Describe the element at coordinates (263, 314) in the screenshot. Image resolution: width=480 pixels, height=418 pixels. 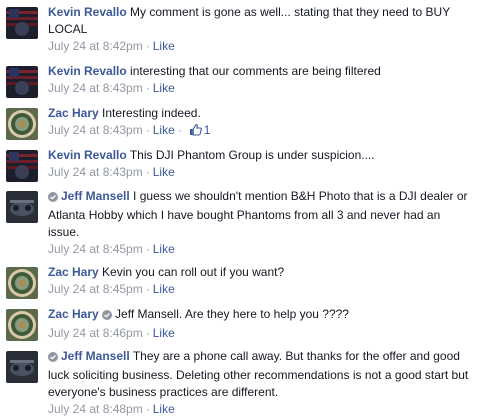
I see `comment-text: . Are they here to help you ????` at that location.